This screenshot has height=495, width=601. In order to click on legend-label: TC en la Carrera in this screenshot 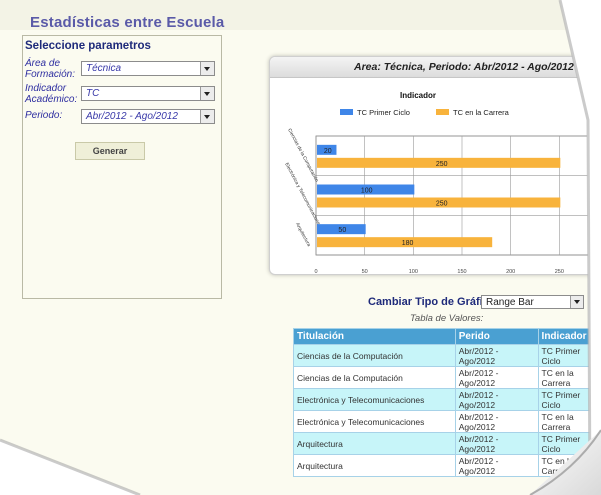, I will do `click(481, 112)`.